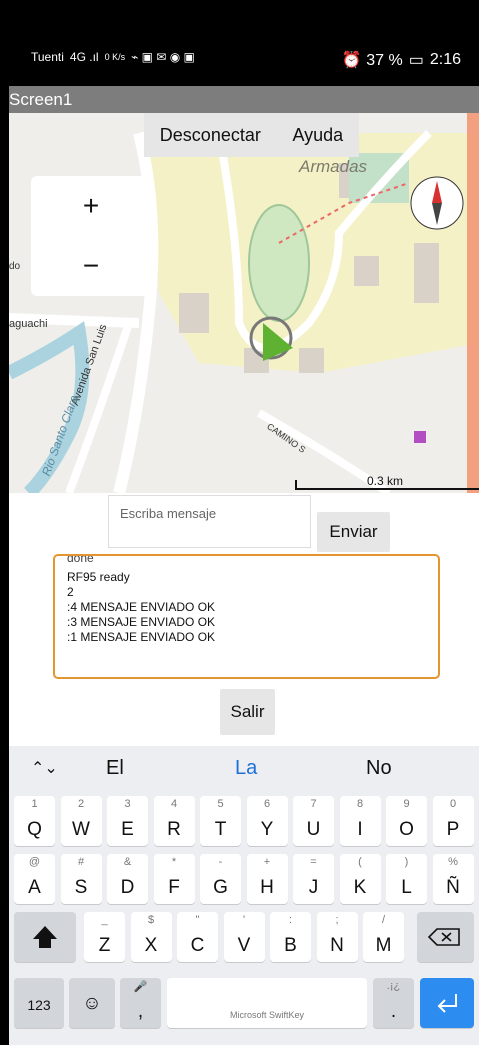 This screenshot has width=479, height=1045. I want to click on space-key: Microsoft SwiftKey, so click(267, 1003).